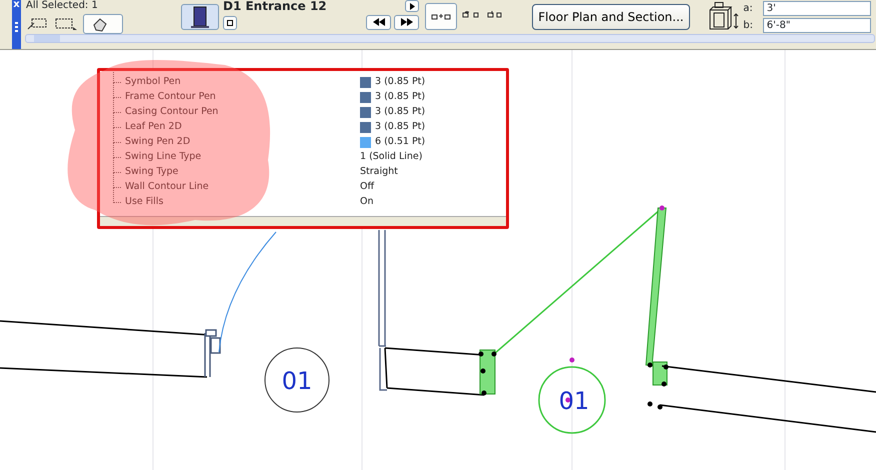 The image size is (876, 470). Describe the element at coordinates (242, 202) in the screenshot. I see `property-name: Use Fills` at that location.